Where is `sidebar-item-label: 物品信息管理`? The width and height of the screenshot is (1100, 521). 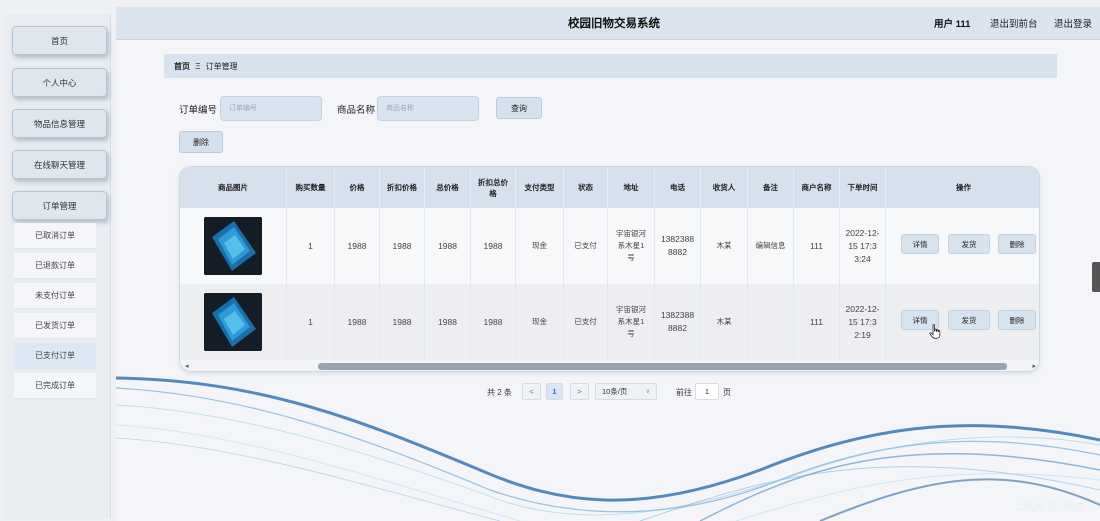 sidebar-item-label: 物品信息管理 is located at coordinates (59, 123).